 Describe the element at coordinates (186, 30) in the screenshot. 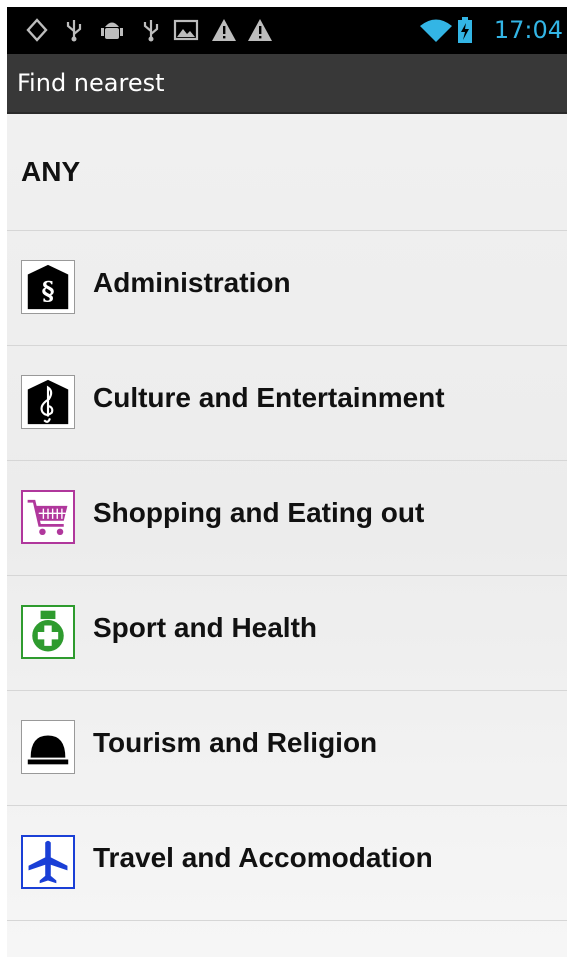

I see `image-icon` at that location.